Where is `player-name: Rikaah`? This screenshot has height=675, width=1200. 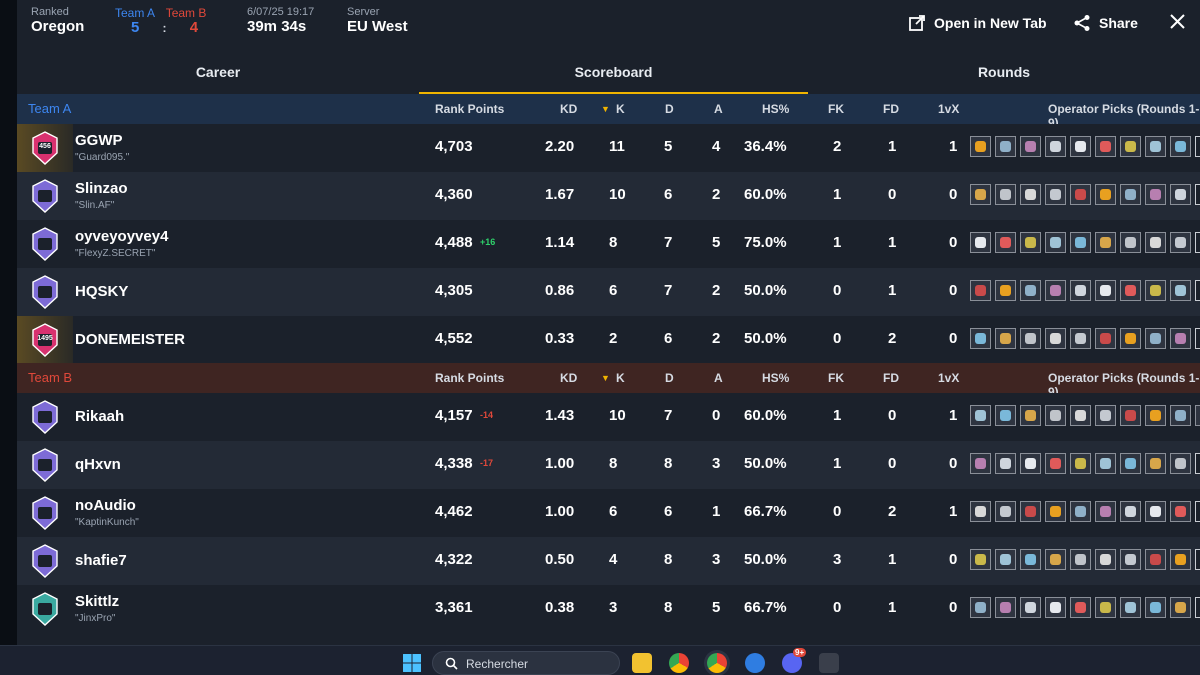 player-name: Rikaah is located at coordinates (99, 416).